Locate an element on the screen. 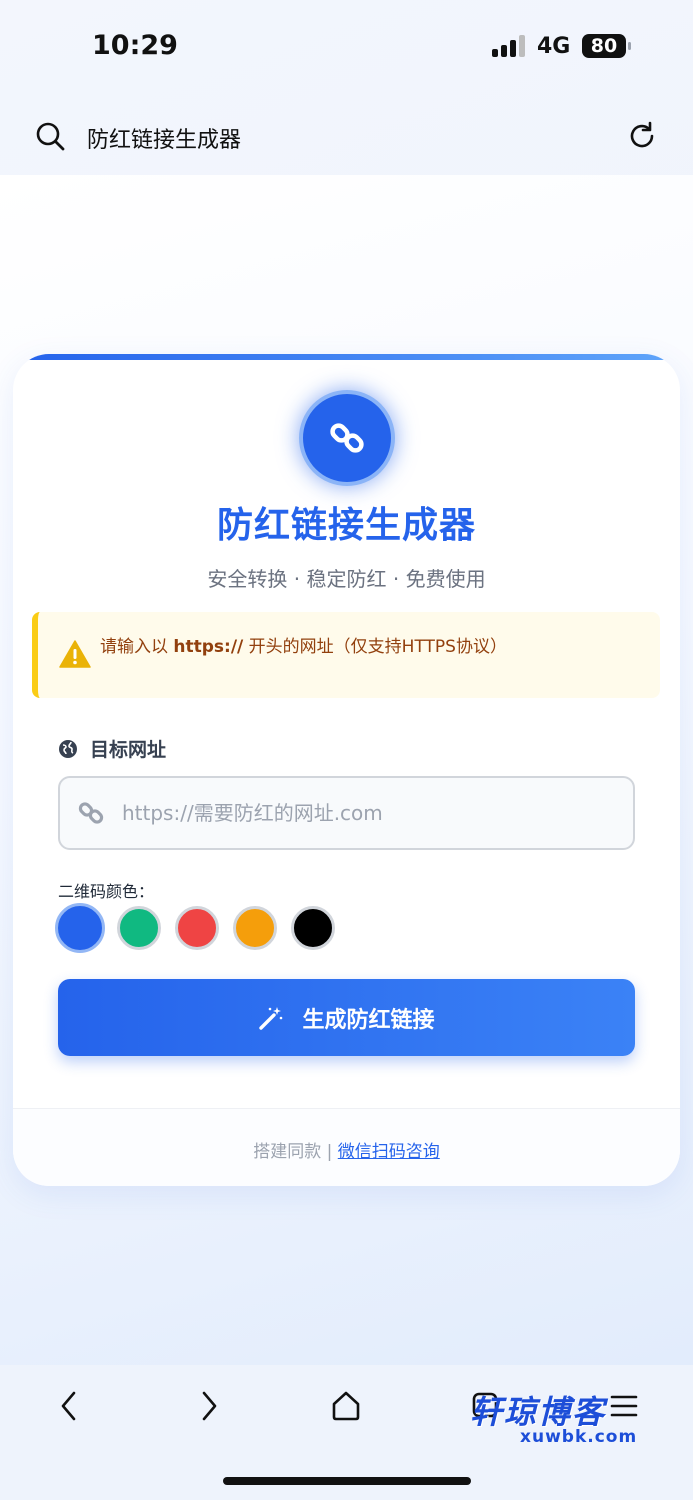 This screenshot has height=1500, width=693. qr-color-label: 二维码颜色： is located at coordinates (106, 891).